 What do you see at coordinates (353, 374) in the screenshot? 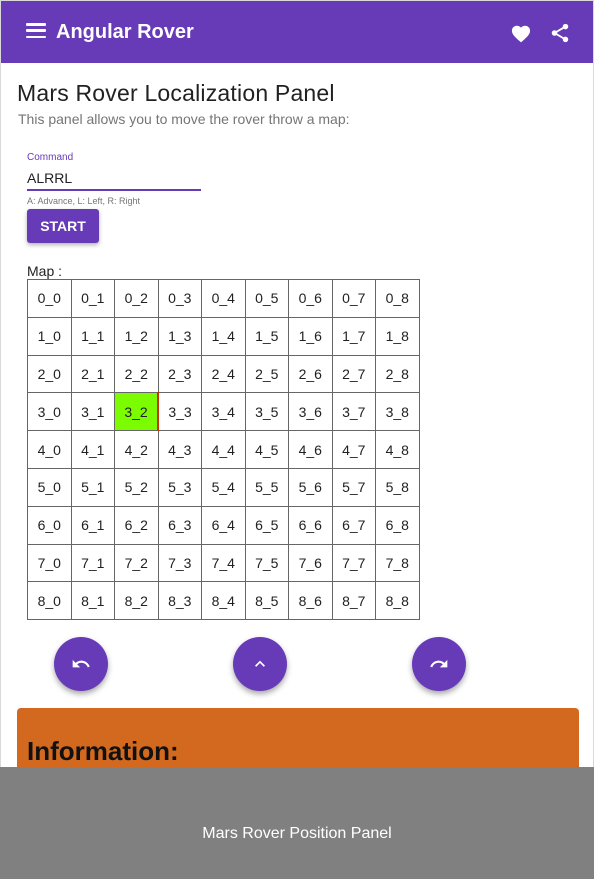
I see `map-cell: 2_7` at bounding box center [353, 374].